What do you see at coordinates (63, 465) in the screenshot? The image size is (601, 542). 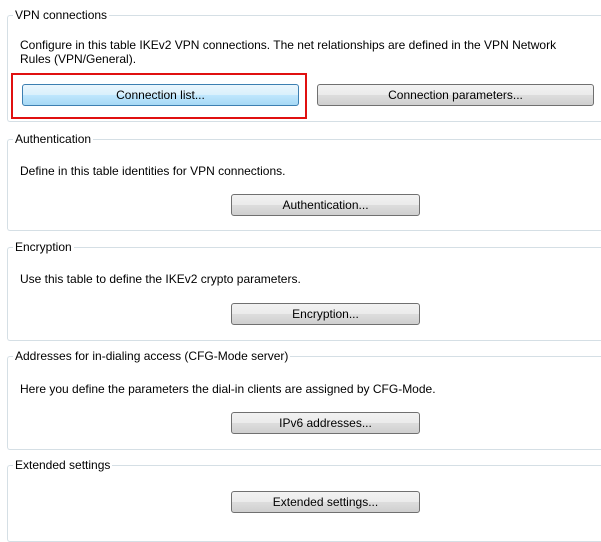 I see `extended-settings-legend: Extended settings` at bounding box center [63, 465].